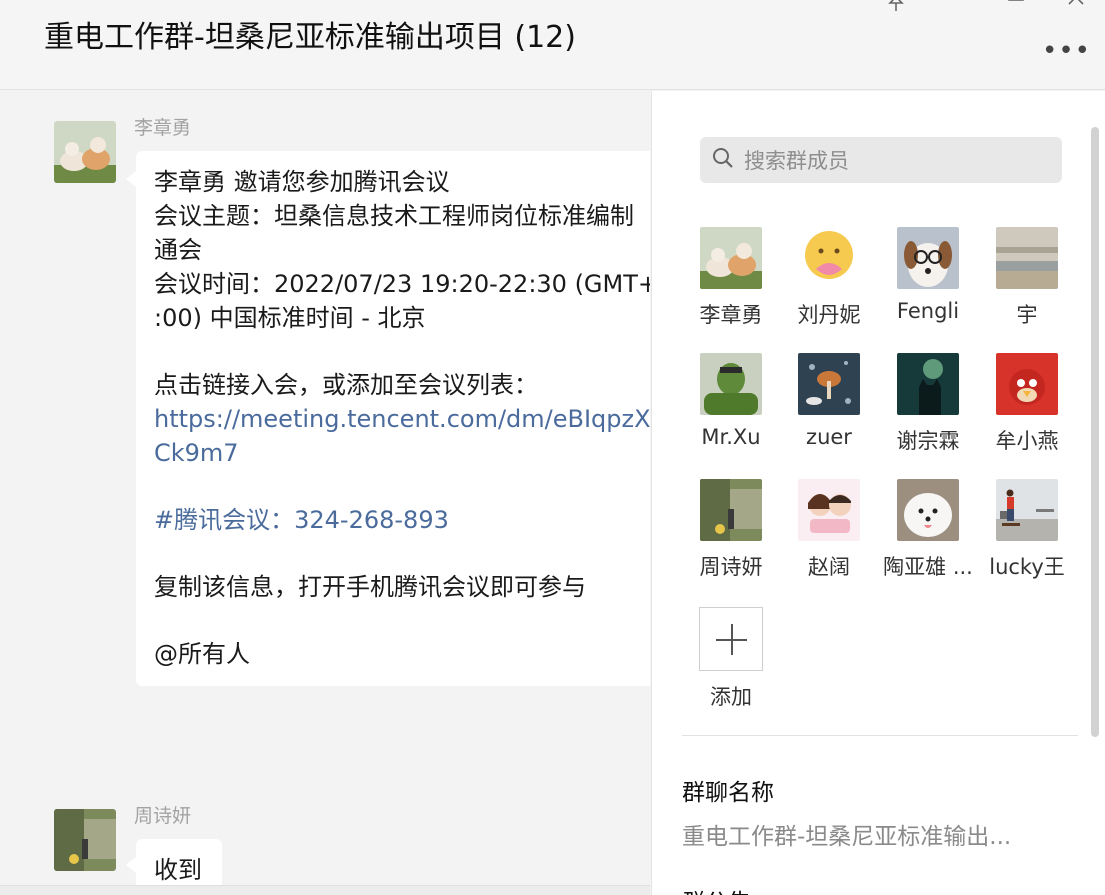  Describe the element at coordinates (896, 8) in the screenshot. I see `pin-icon` at that location.